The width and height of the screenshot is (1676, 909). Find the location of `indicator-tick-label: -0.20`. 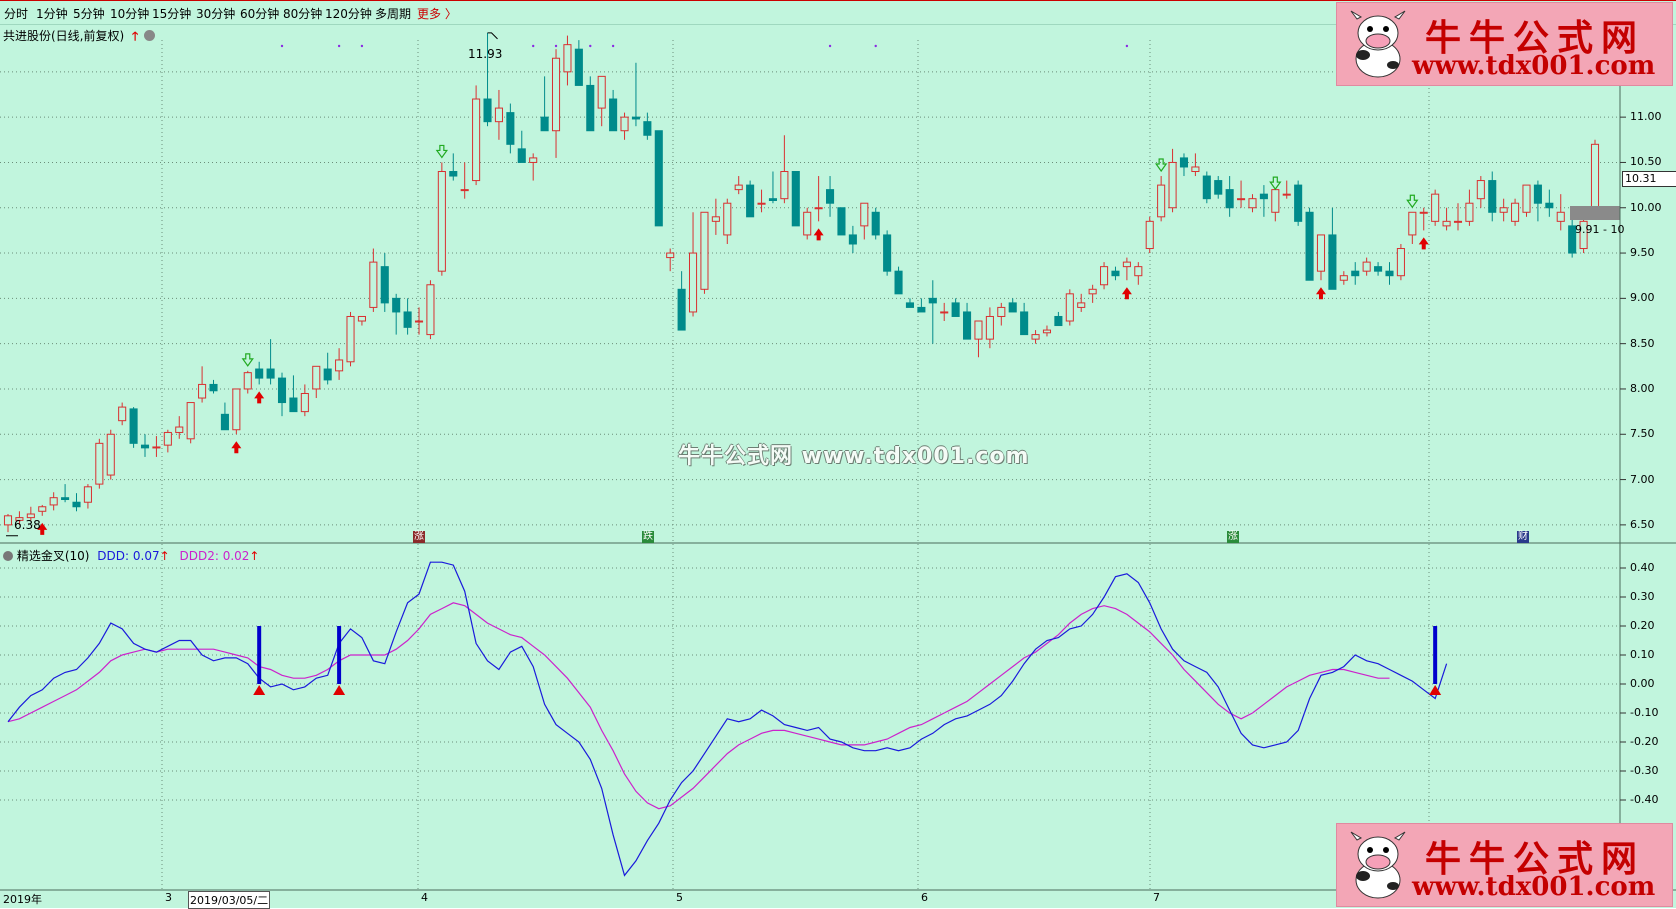

indicator-tick-label: -0.20 is located at coordinates (1644, 741).